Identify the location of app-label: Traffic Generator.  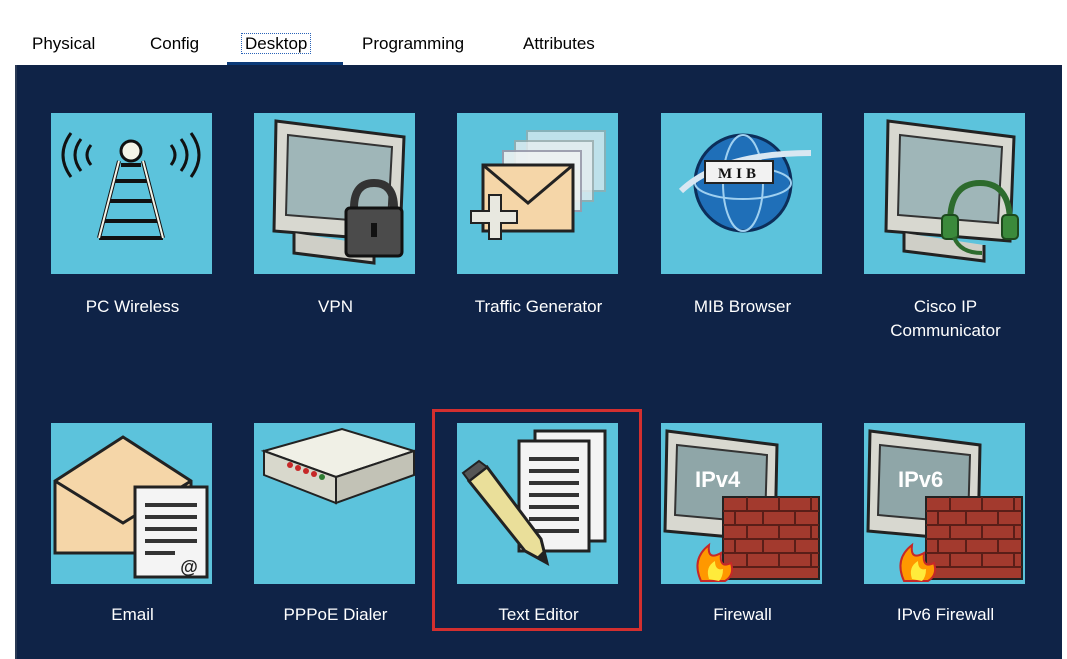
(538, 306).